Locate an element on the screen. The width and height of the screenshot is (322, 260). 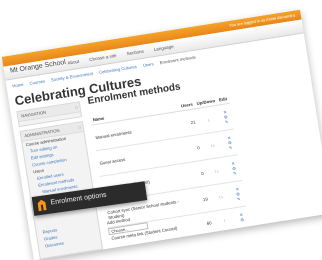
breadcrumb-home: Home is located at coordinates (18, 85).